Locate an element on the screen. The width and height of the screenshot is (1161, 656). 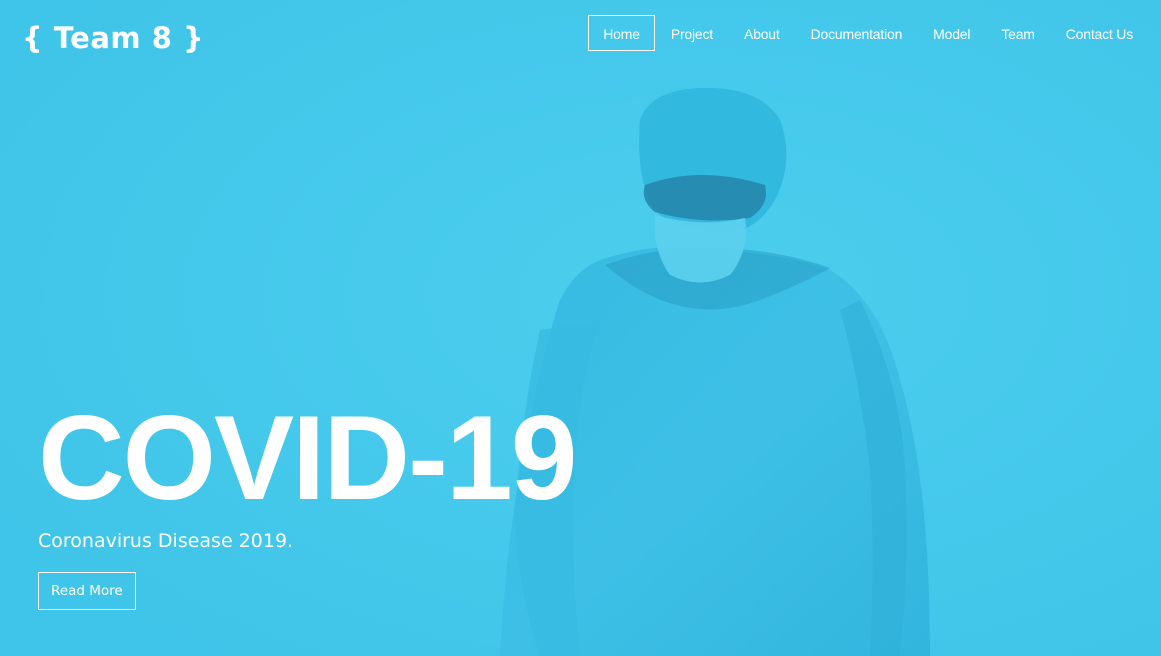
brand-logo: { Team 8 } is located at coordinates (113, 38).